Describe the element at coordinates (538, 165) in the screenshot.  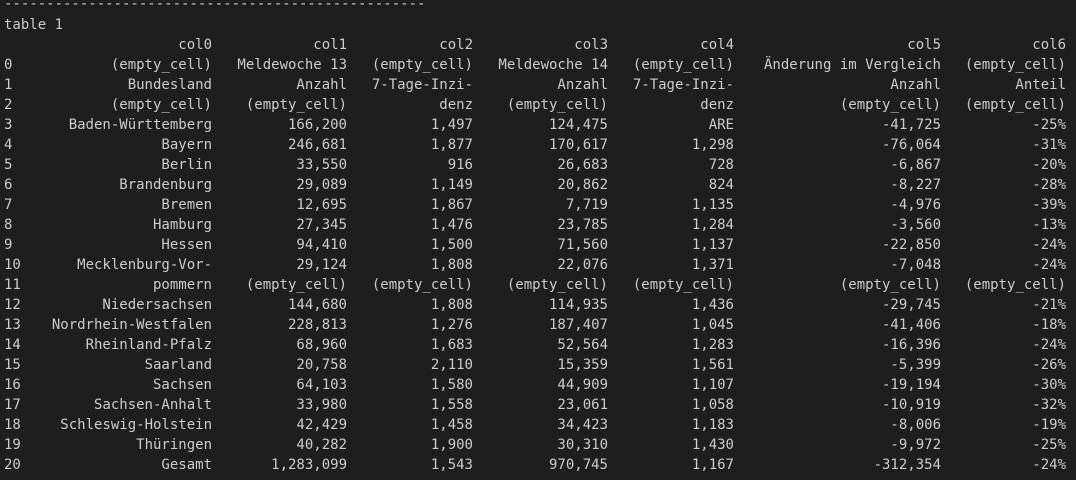
I see `table-row: 5 Berlin 33,550 916 26,683 728 -6,867 -20%` at that location.